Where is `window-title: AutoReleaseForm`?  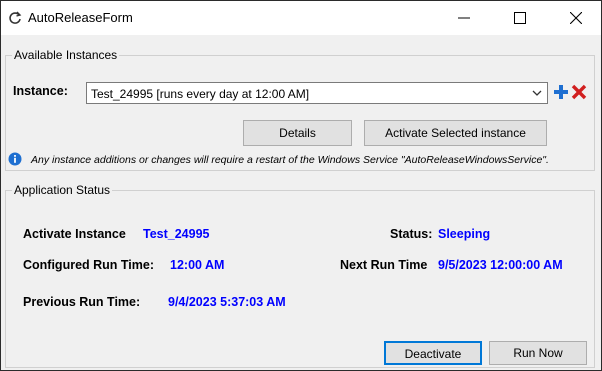
window-title: AutoReleaseForm is located at coordinates (80, 17).